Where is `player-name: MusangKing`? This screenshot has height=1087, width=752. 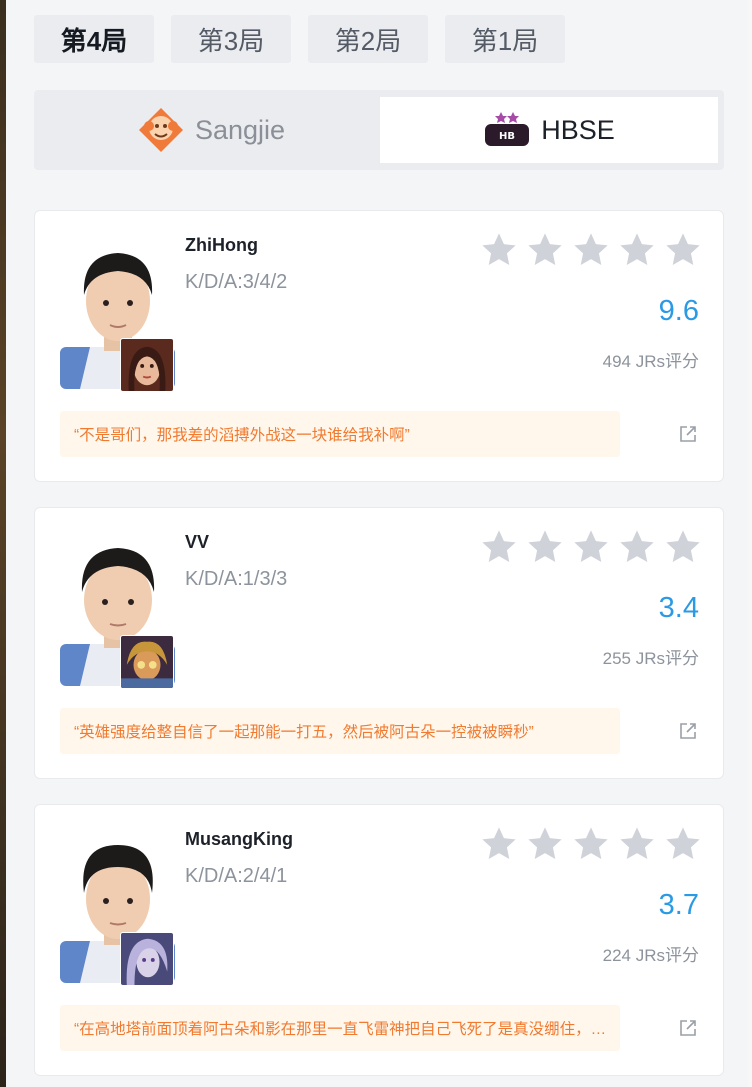 player-name: MusangKing is located at coordinates (239, 839).